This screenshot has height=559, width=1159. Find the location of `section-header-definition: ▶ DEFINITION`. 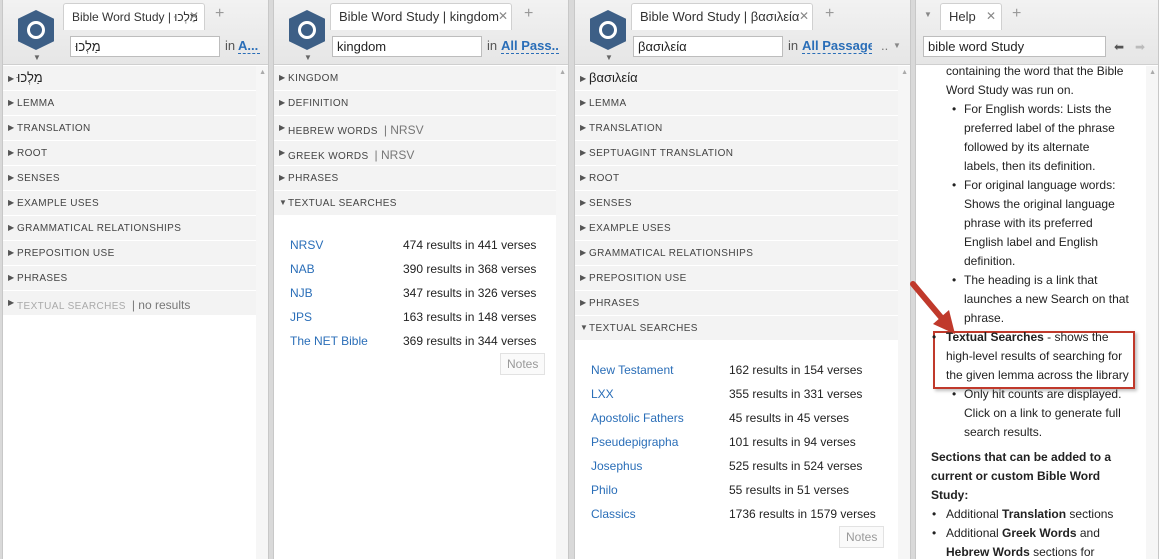

section-header-definition: ▶ DEFINITION is located at coordinates (421, 103).